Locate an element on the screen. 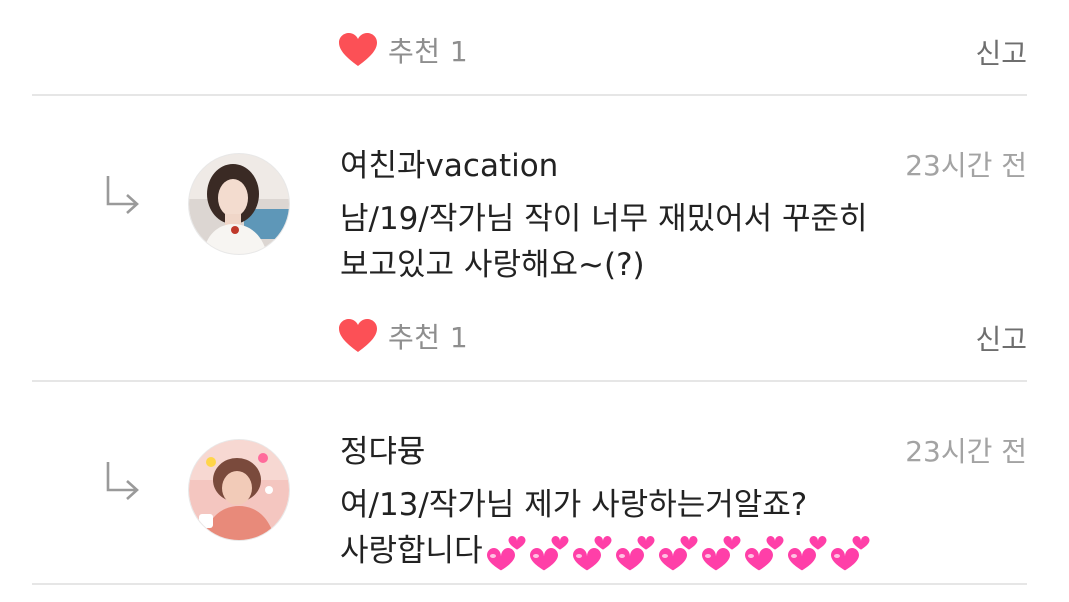 Image resolution: width=1069 pixels, height=602 pixels. comment-body: 여/13/작가님 제가 사랑하는거알죠? 사랑합니다 is located at coordinates (660, 528).